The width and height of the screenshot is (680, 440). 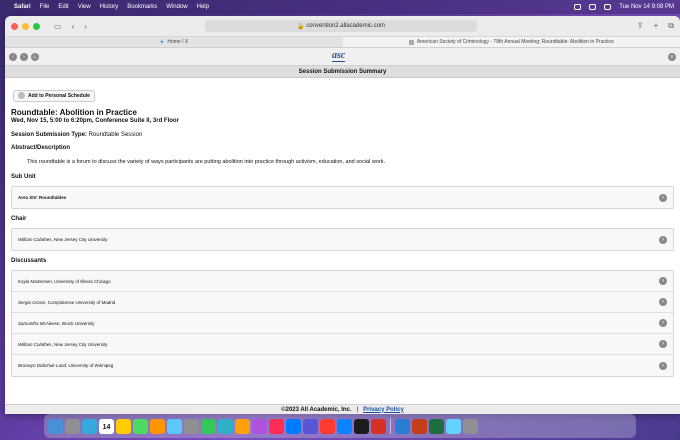 I want to click on page-title: Session Submission Summary, so click(x=342, y=72).